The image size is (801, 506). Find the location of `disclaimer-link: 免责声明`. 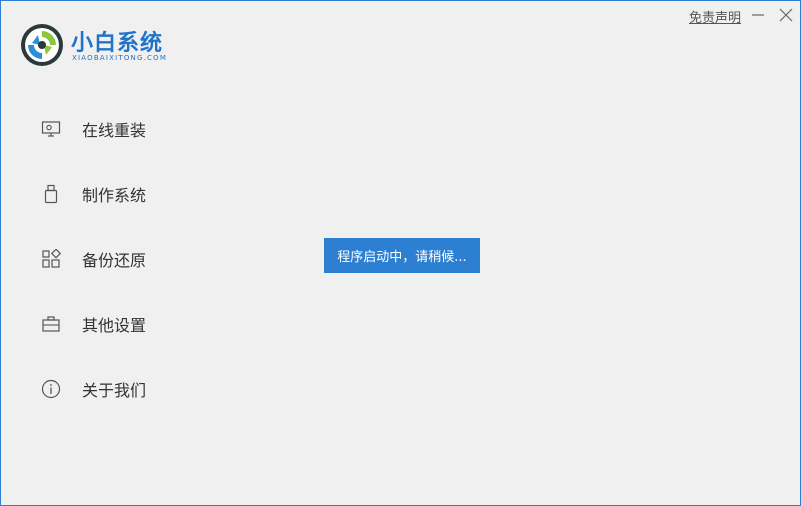

disclaimer-link: 免责声明 is located at coordinates (715, 16).